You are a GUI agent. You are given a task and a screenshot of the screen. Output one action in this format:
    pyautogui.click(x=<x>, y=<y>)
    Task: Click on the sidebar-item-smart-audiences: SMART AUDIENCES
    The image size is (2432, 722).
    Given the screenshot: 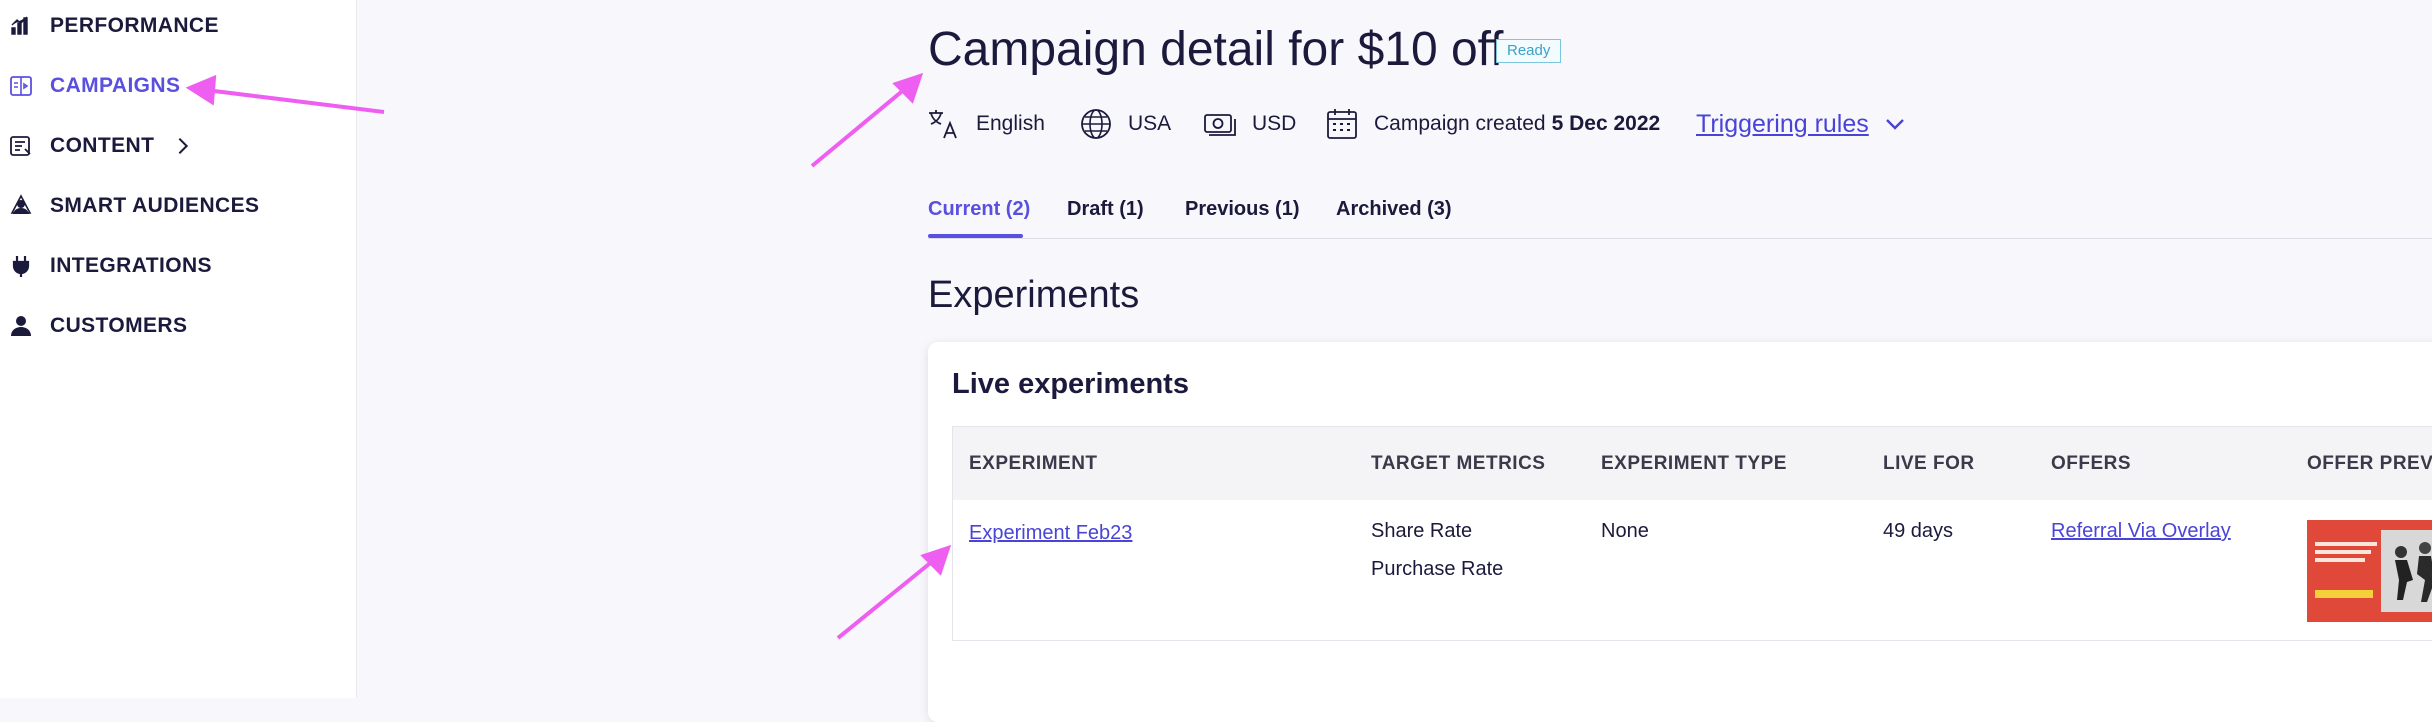 What is the action you would take?
    pyautogui.click(x=133, y=206)
    